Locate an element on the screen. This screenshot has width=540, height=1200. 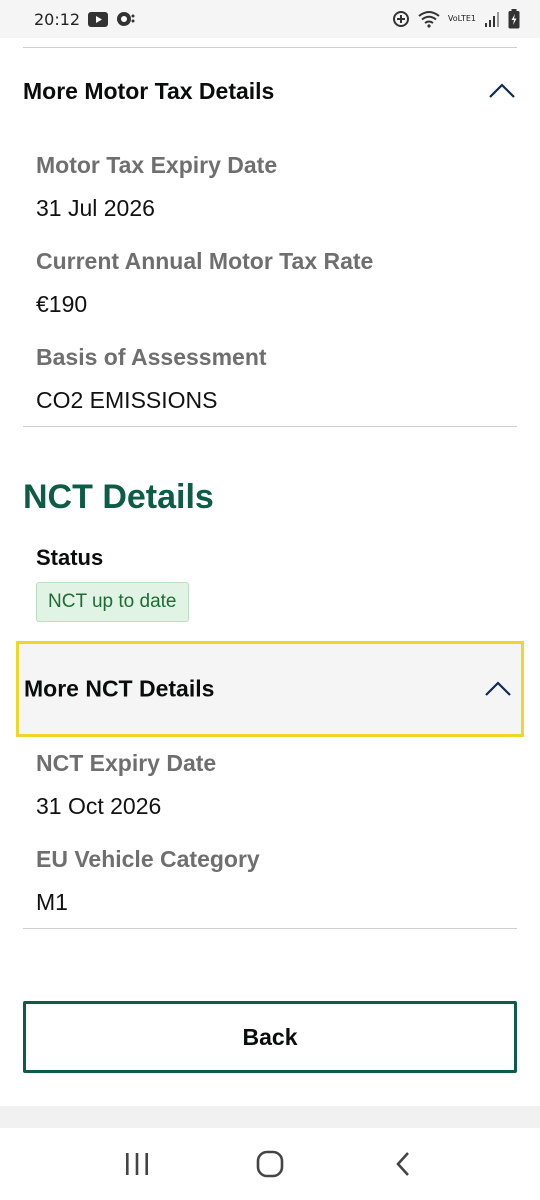
home-icon is located at coordinates (270, 1164).